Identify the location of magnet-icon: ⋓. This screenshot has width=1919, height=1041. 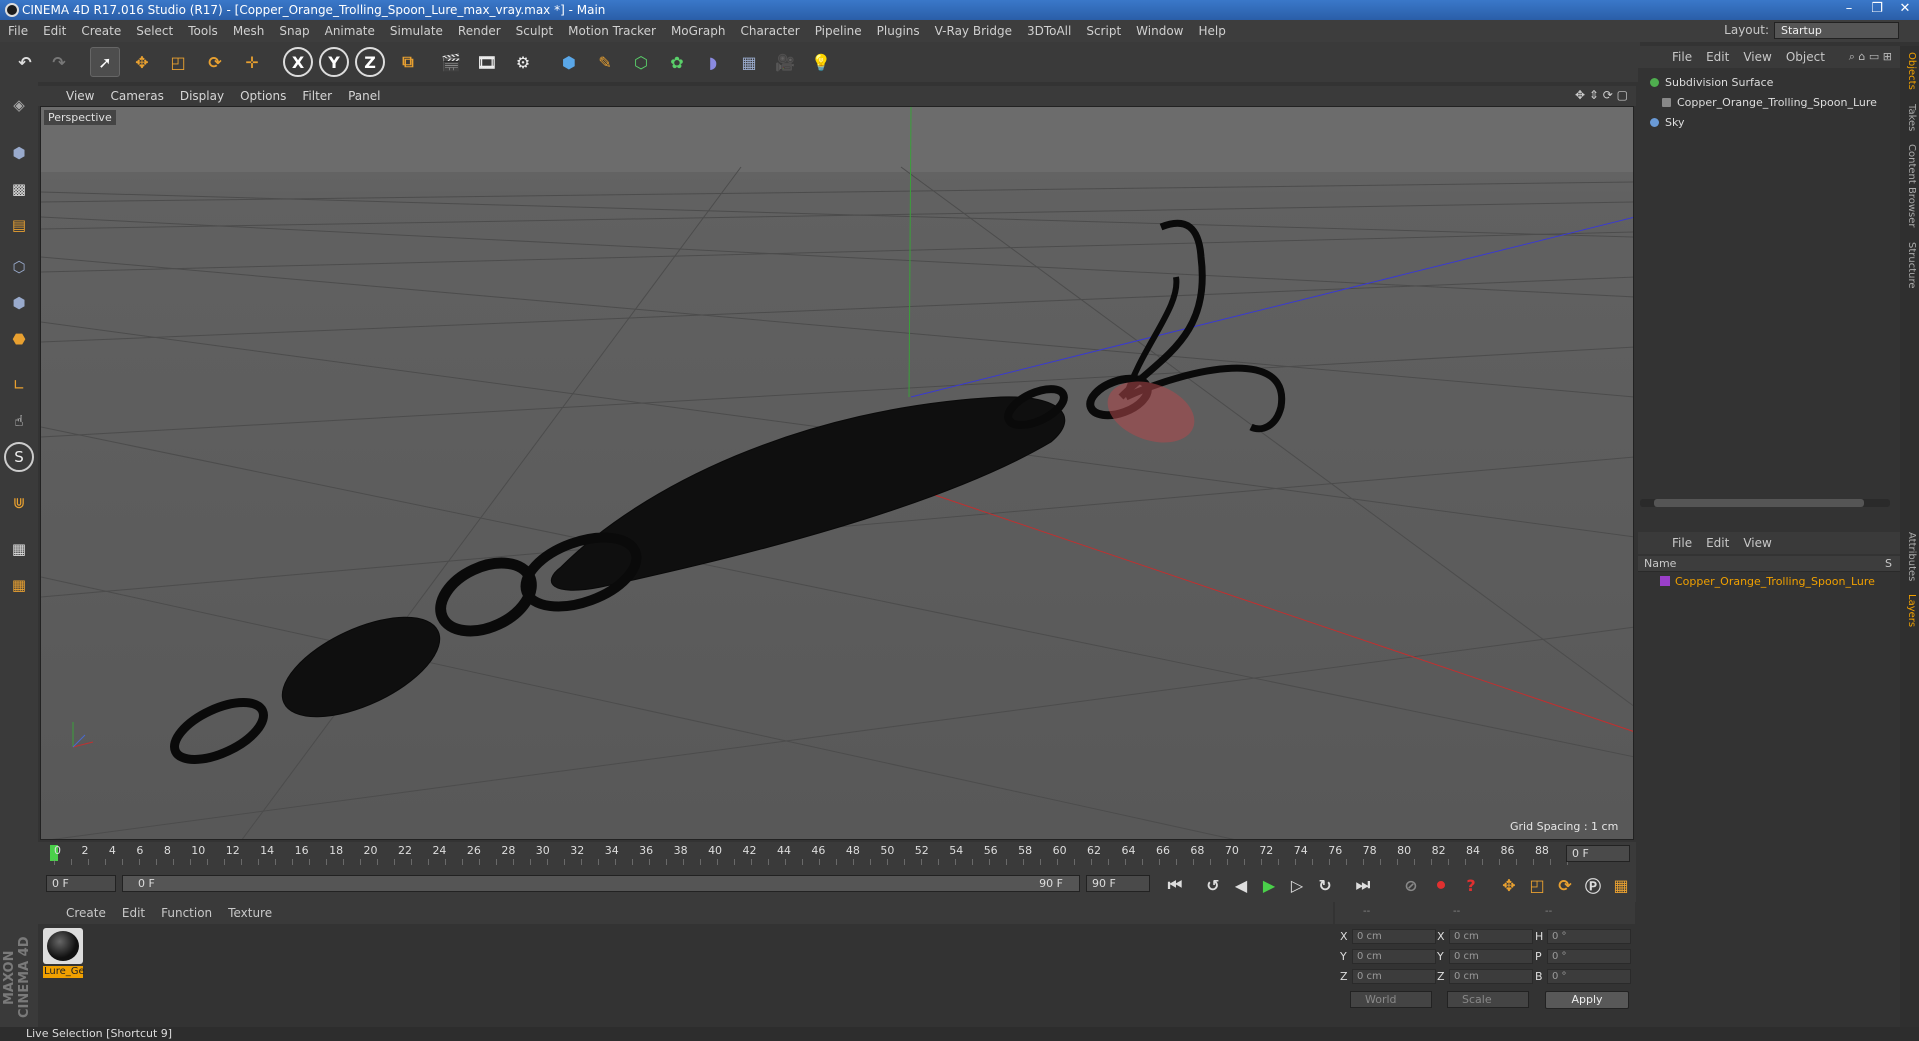
(19, 503).